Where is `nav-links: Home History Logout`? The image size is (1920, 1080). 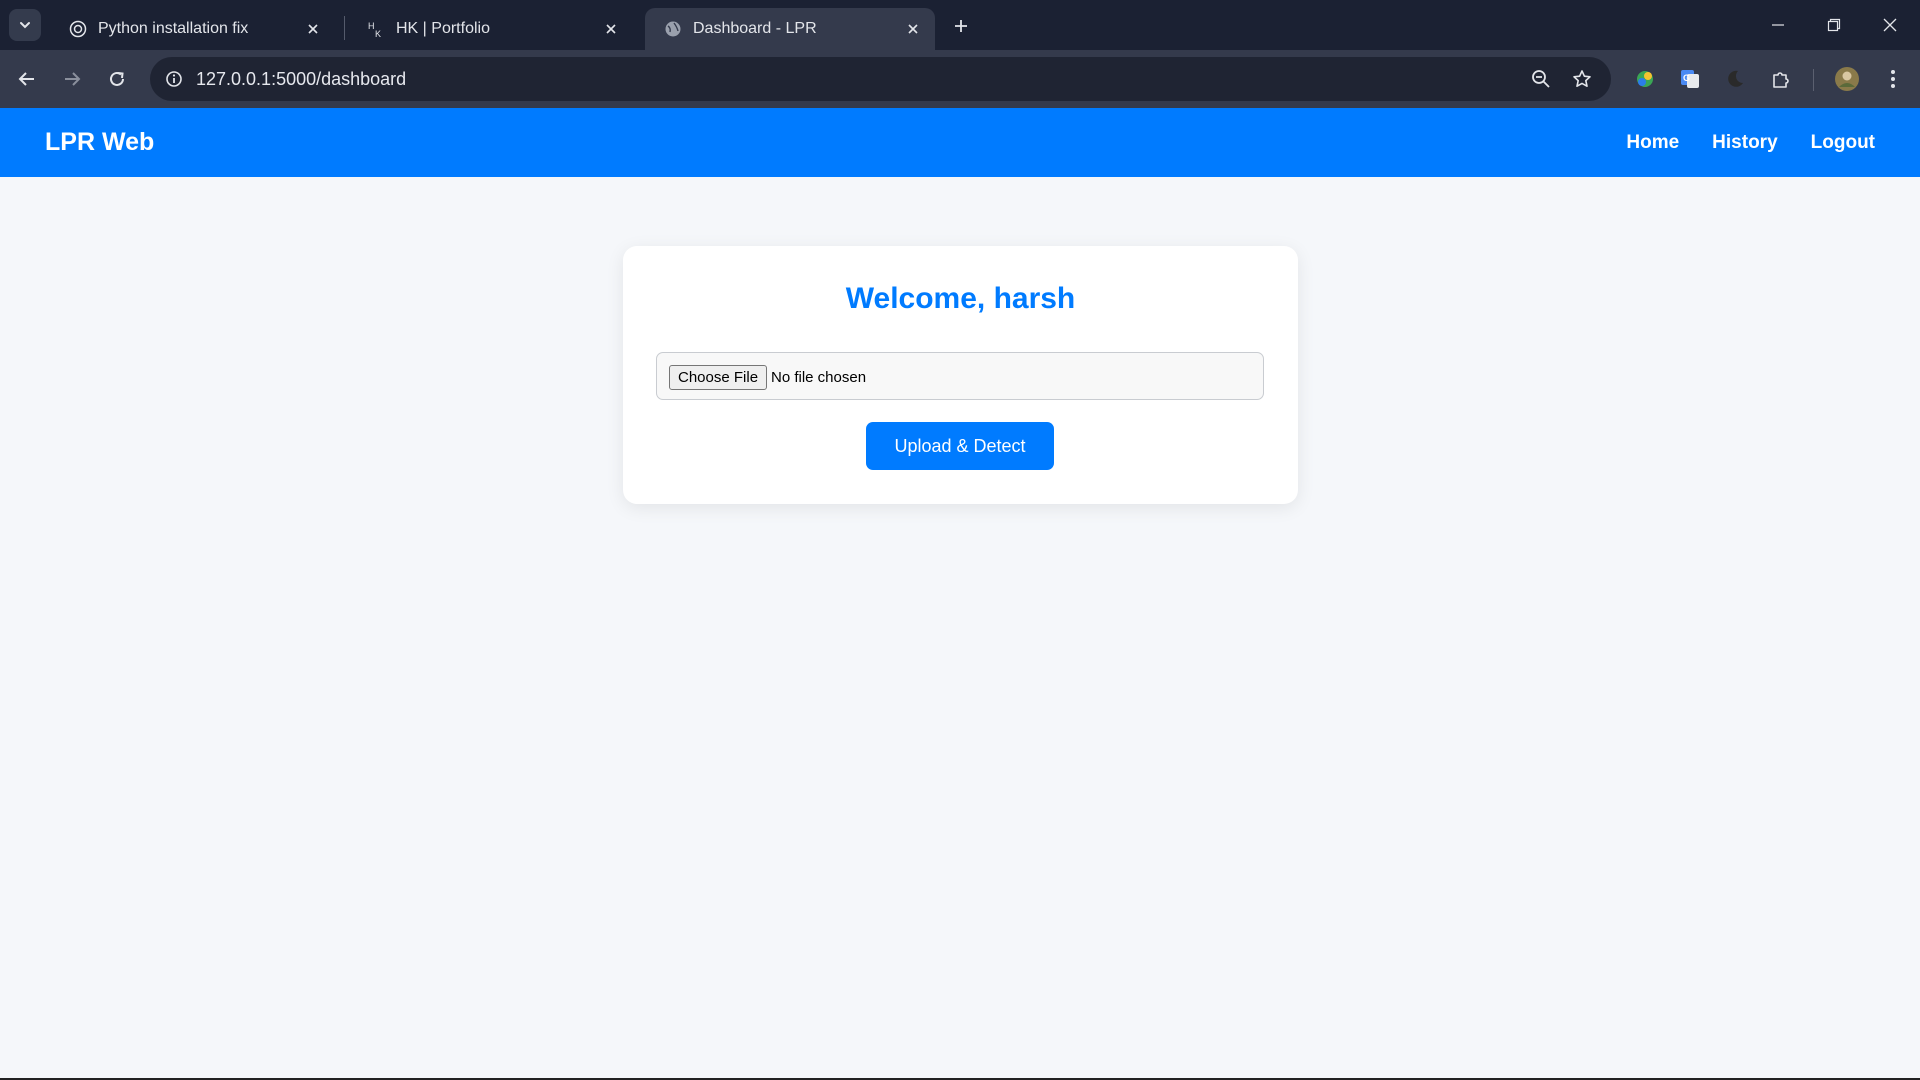 nav-links: Home History Logout is located at coordinates (1750, 142).